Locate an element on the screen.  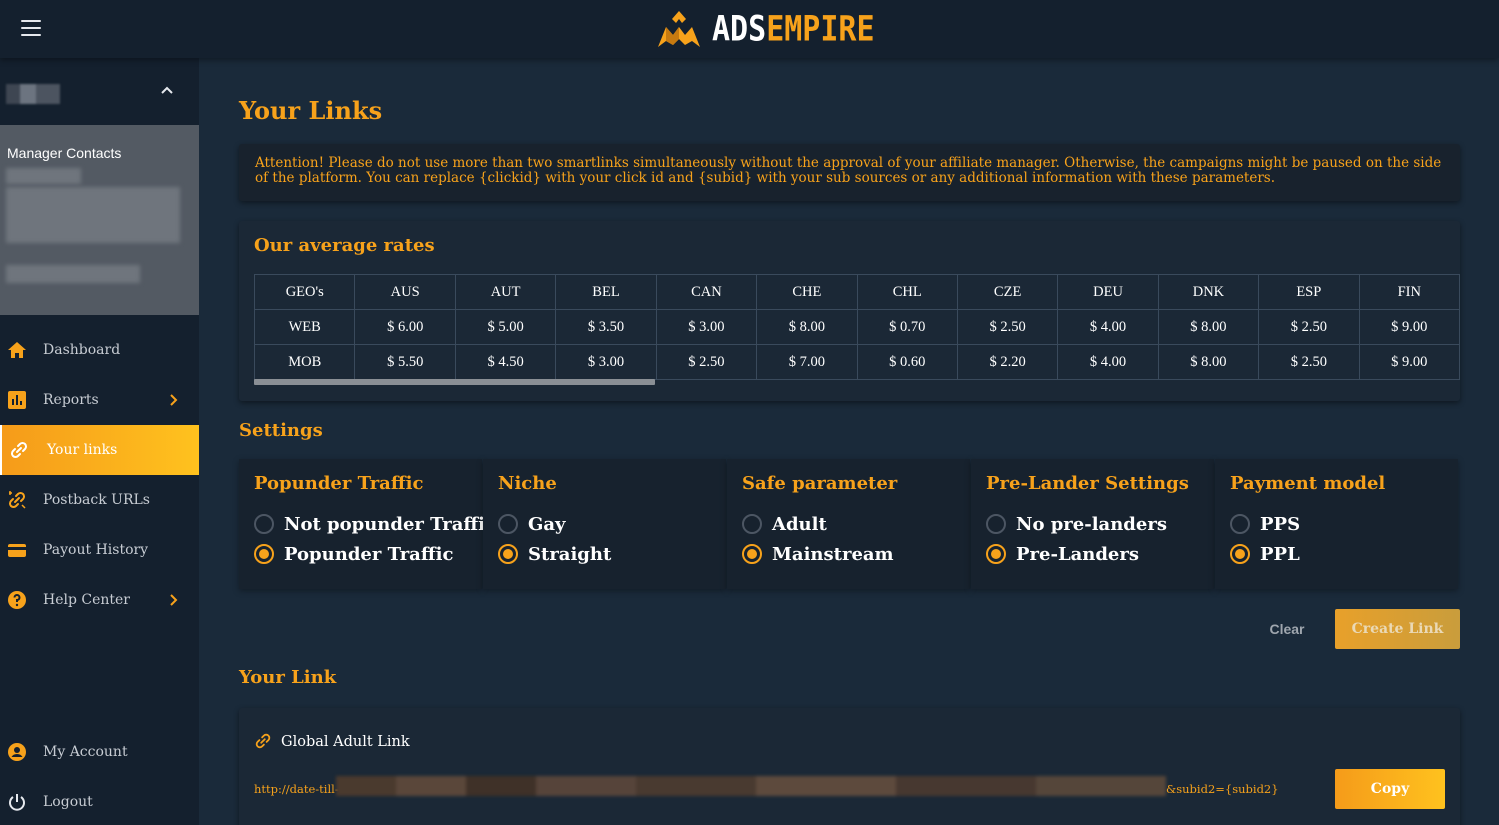
table-header-cell: CHL is located at coordinates (907, 292).